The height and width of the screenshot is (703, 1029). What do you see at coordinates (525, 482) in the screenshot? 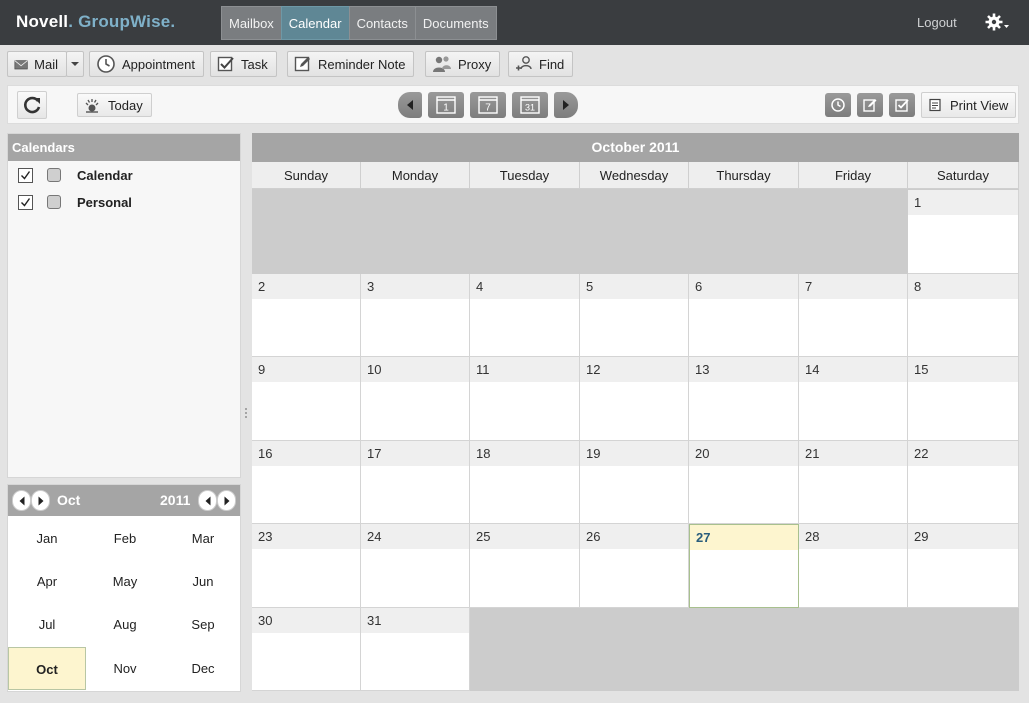
I see `day-cell: 18` at bounding box center [525, 482].